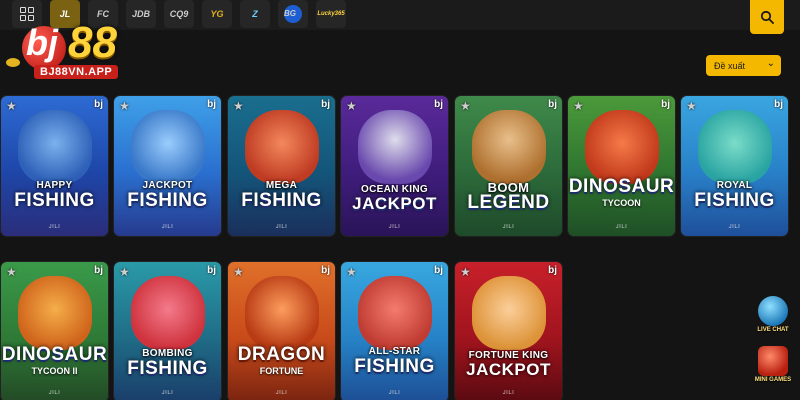  I want to click on chevron-down-icon: ⌄, so click(770, 63).